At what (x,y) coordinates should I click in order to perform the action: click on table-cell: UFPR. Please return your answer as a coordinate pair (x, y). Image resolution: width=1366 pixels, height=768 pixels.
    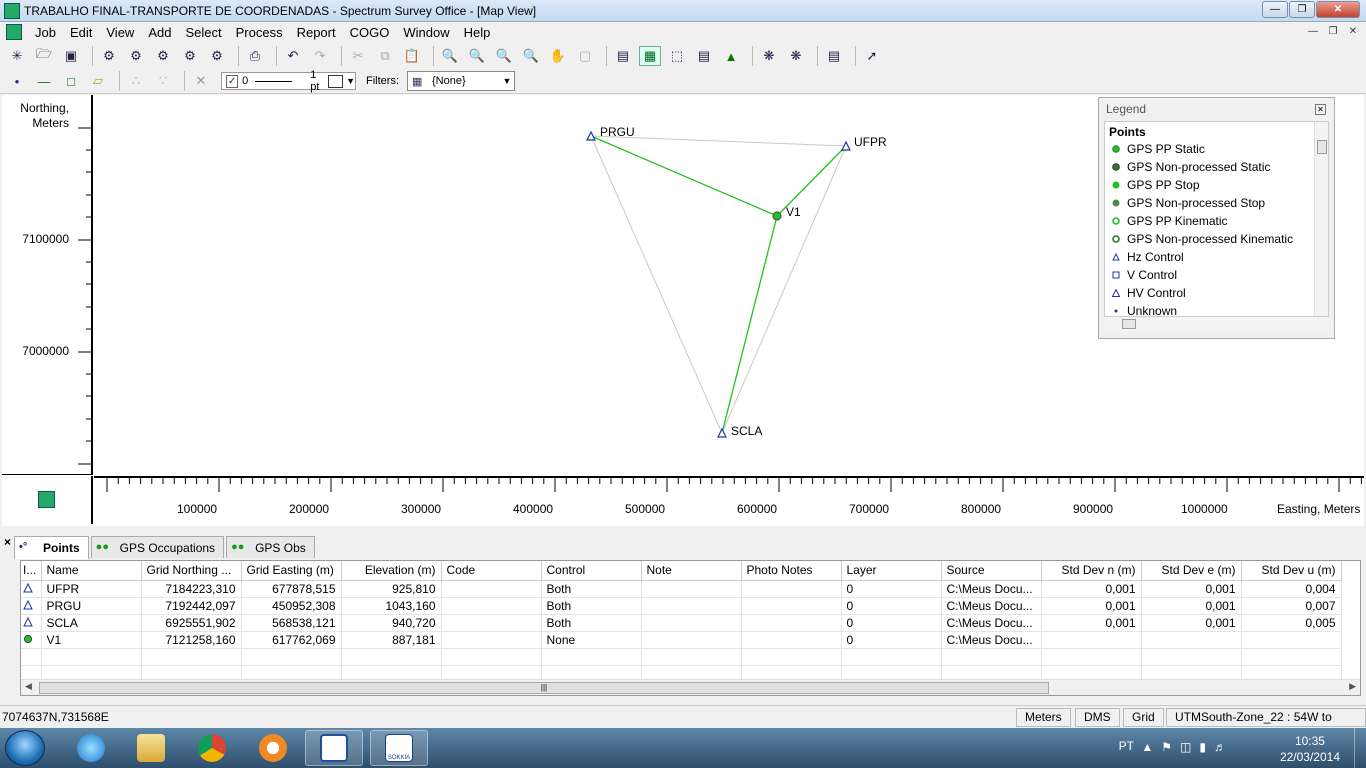
    Looking at the image, I should click on (91, 589).